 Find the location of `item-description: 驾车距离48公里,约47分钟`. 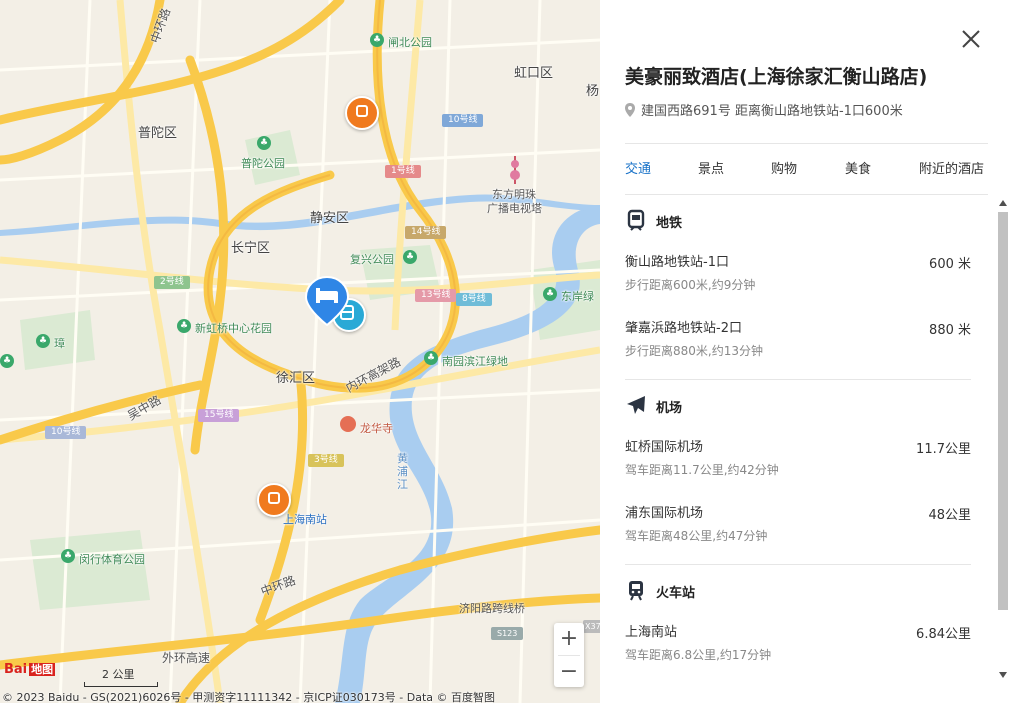

item-description: 驾车距离48公里,约47分钟 is located at coordinates (696, 536).